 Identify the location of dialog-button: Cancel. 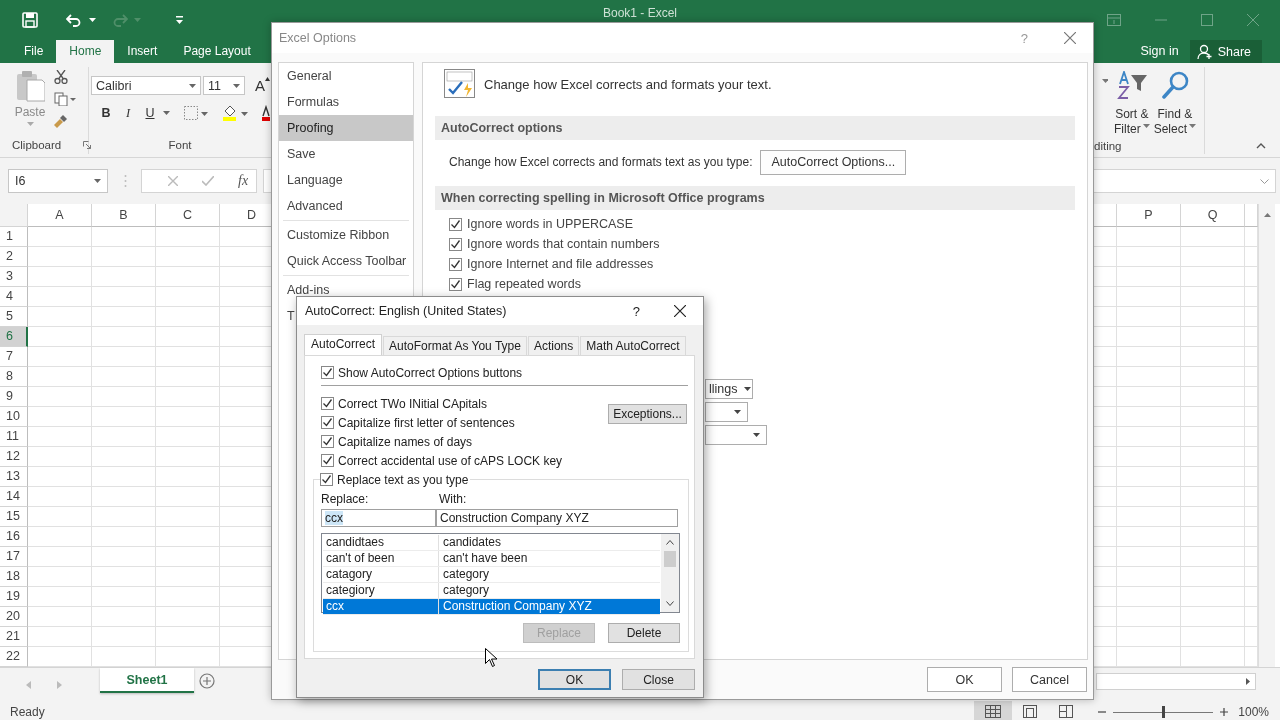
(1049, 679).